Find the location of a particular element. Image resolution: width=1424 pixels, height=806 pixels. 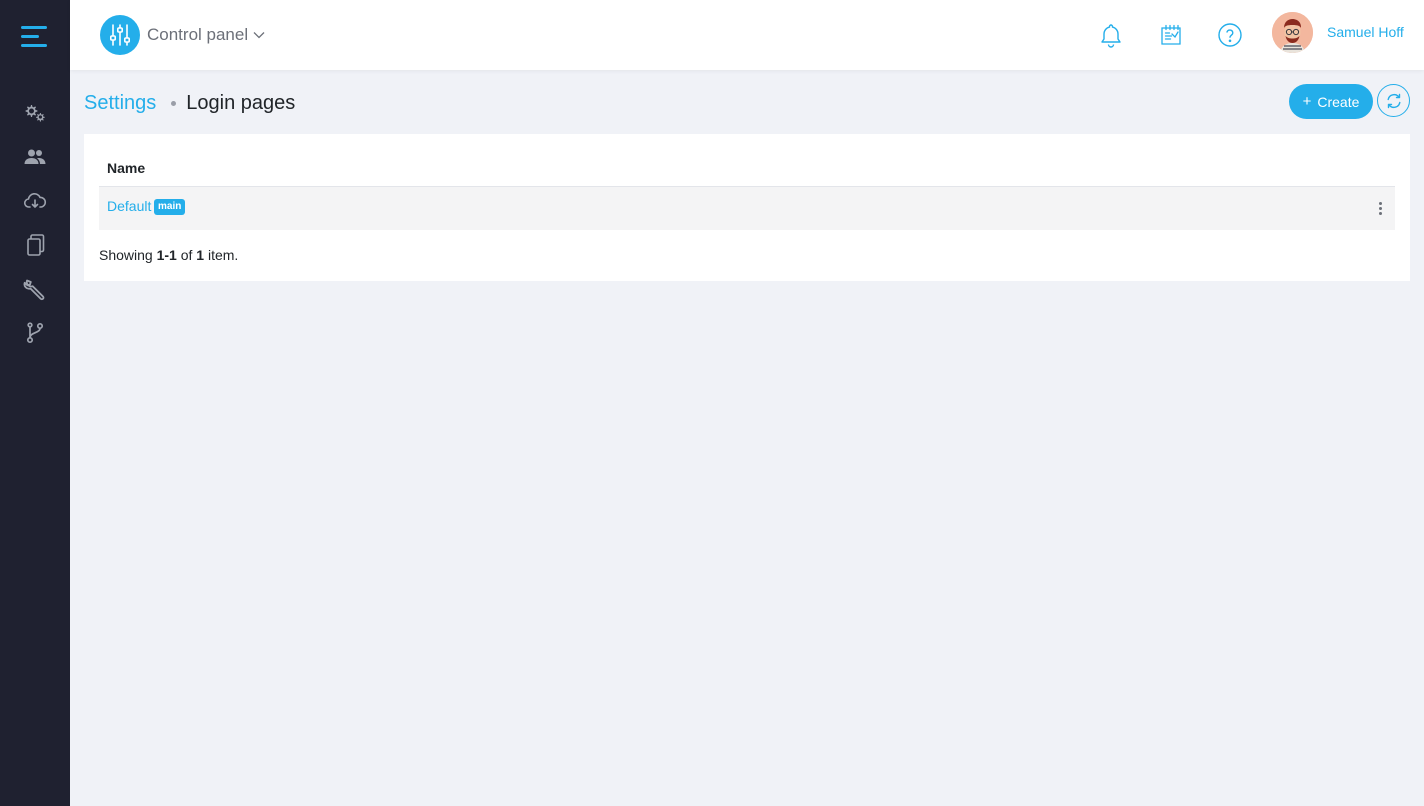

refresh-icon is located at coordinates (1393, 100).